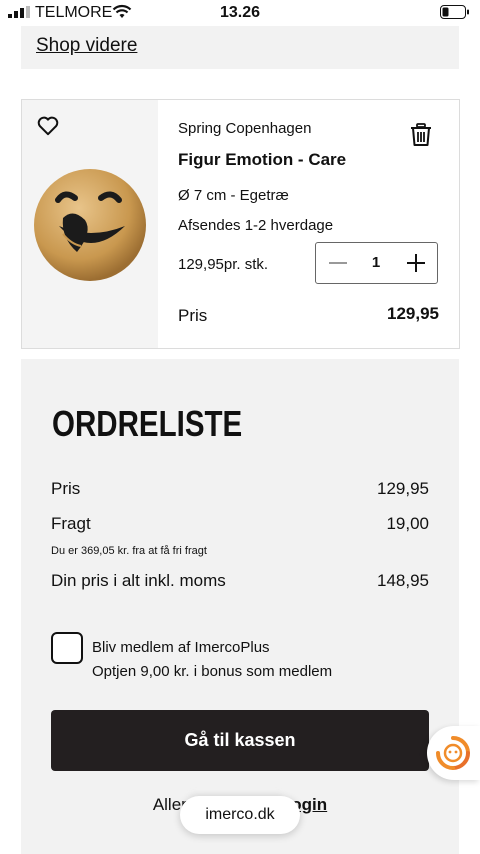  What do you see at coordinates (245, 128) in the screenshot?
I see `product-brand: Spring Copenhagen` at bounding box center [245, 128].